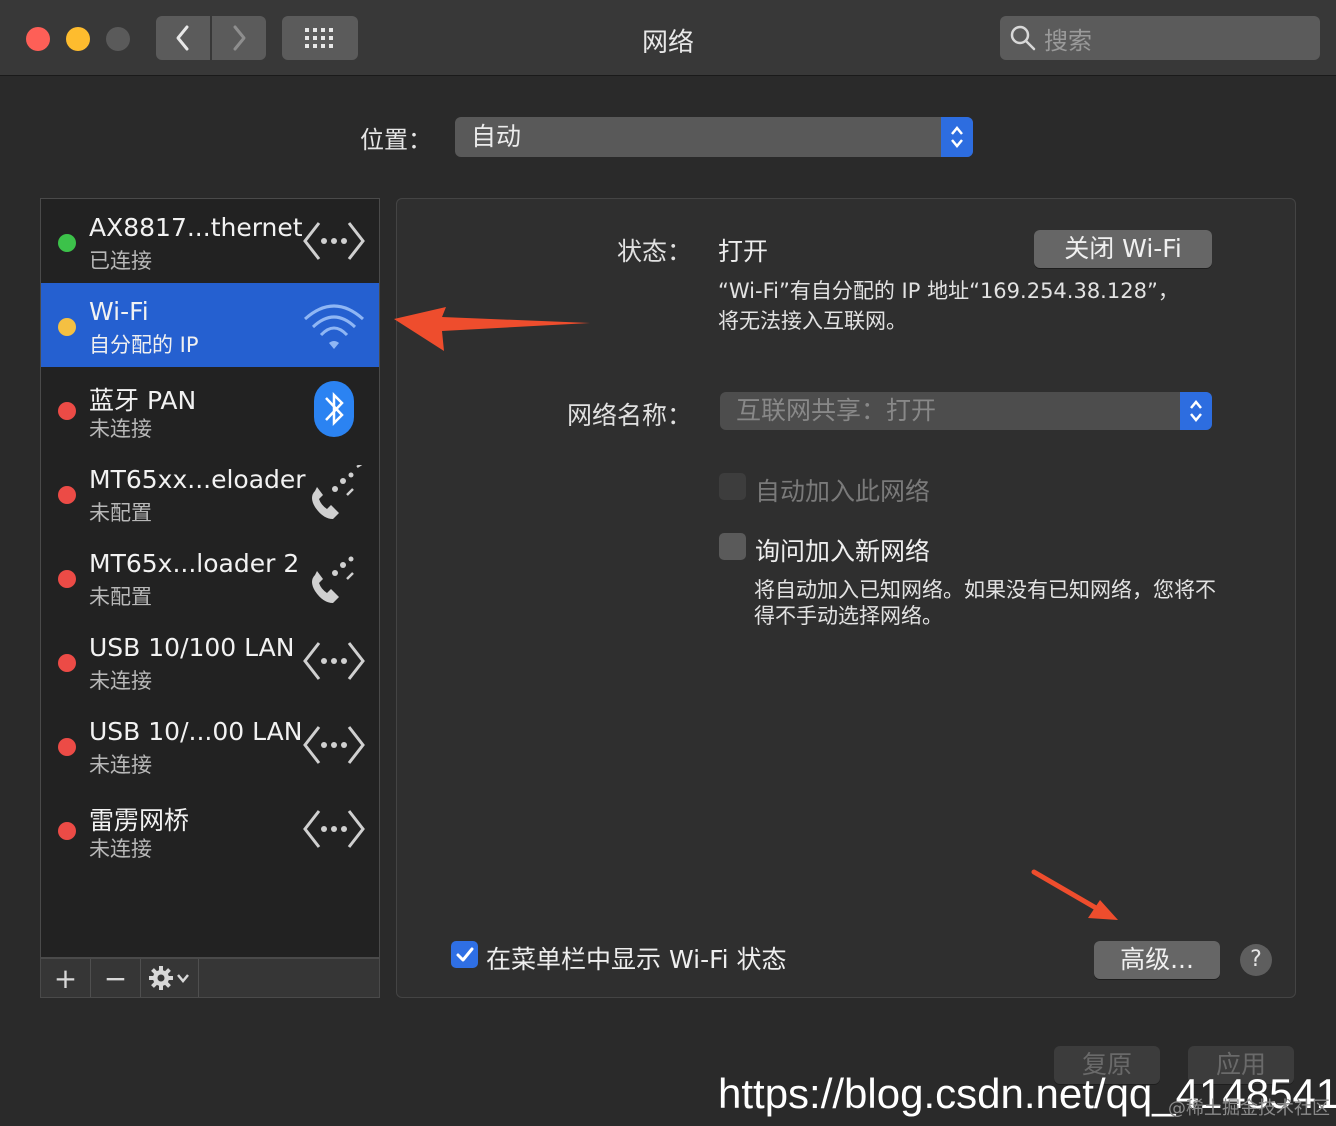 This screenshot has height=1126, width=1336. I want to click on ask-join-description-line2: 得不手动选择网络。, so click(848, 616).